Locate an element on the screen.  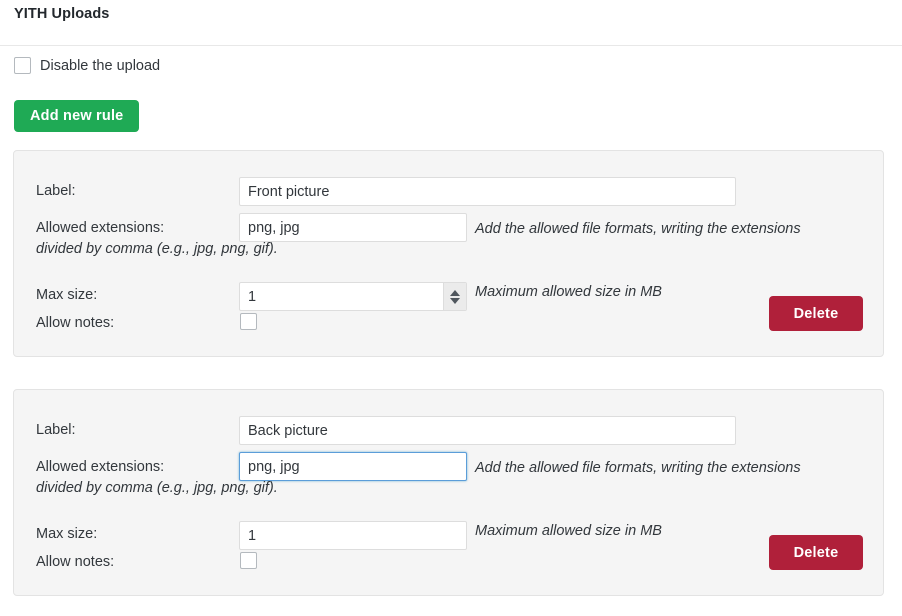
spinner-up-icon is located at coordinates (455, 292).